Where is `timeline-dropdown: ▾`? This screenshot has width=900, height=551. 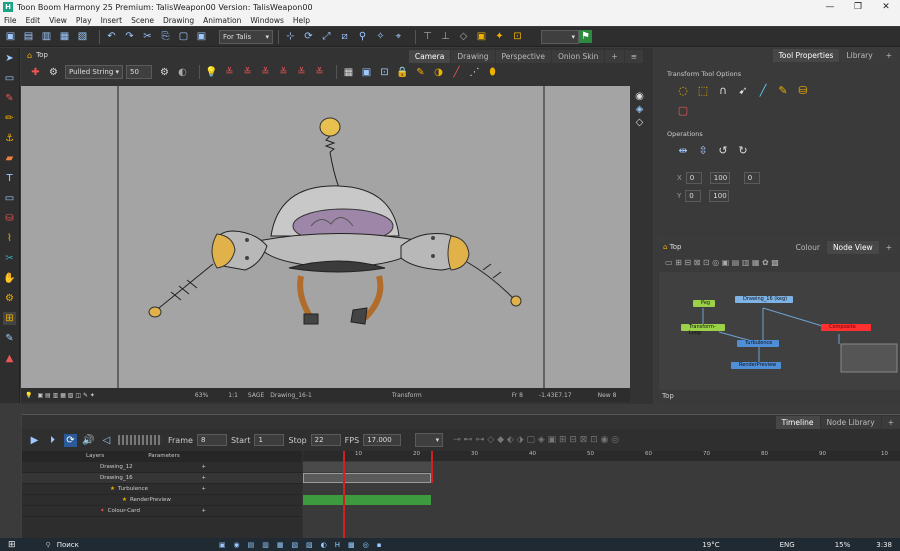
timeline-dropdown: ▾ is located at coordinates (429, 440).